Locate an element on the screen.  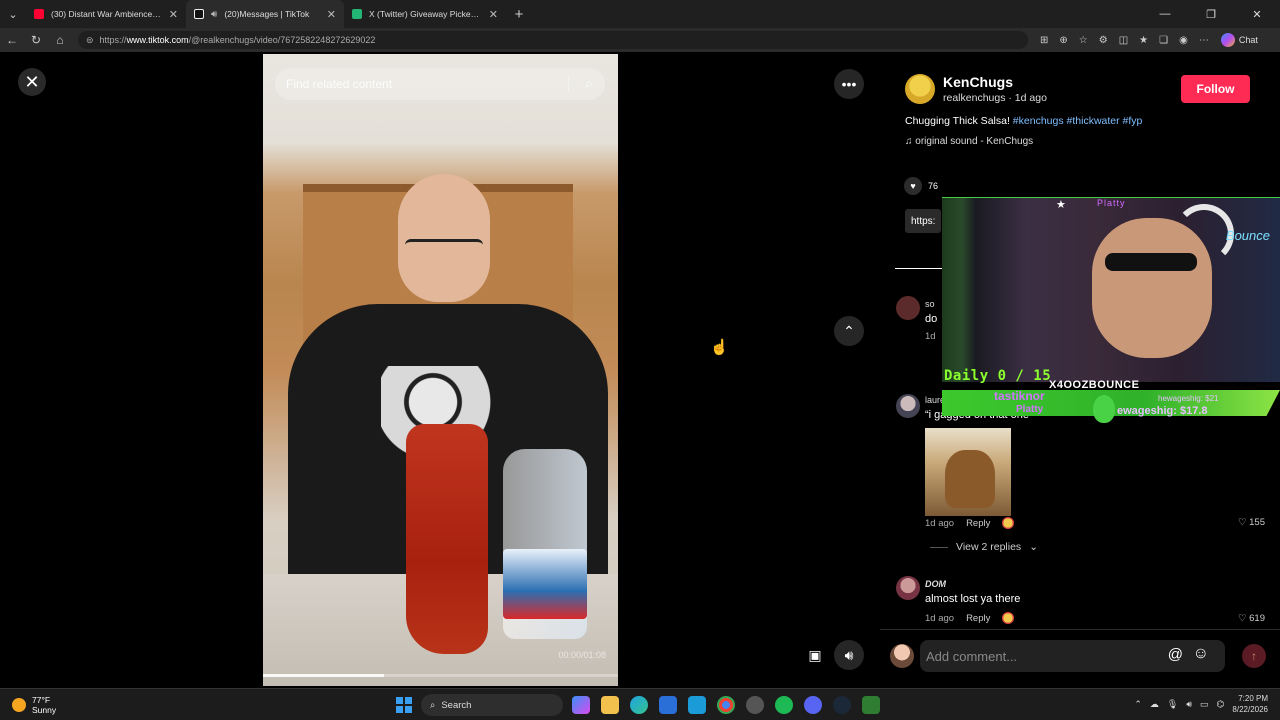
hashtag-link: #thickwater is located at coordinates (1093, 121).